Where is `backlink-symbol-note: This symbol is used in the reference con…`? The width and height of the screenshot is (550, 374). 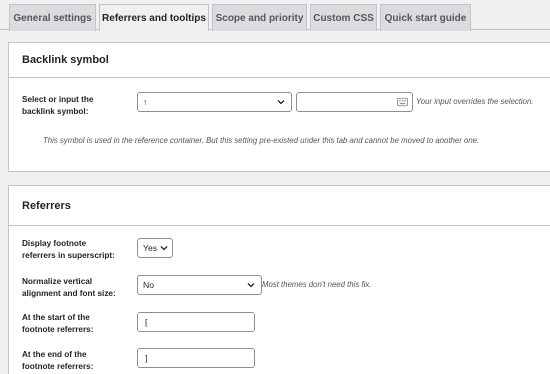
backlink-symbol-note: This symbol is used in the reference con… is located at coordinates (261, 140).